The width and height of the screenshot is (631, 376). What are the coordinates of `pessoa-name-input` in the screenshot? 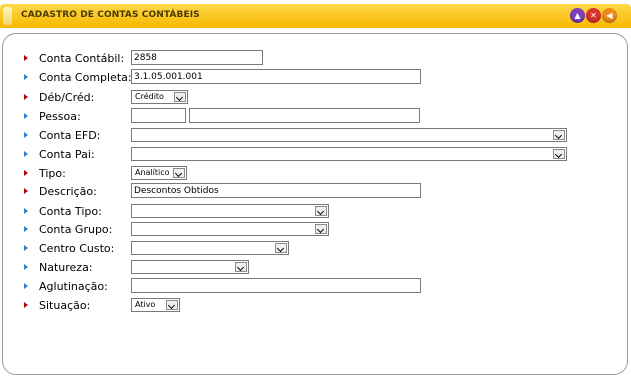 It's located at (304, 115).